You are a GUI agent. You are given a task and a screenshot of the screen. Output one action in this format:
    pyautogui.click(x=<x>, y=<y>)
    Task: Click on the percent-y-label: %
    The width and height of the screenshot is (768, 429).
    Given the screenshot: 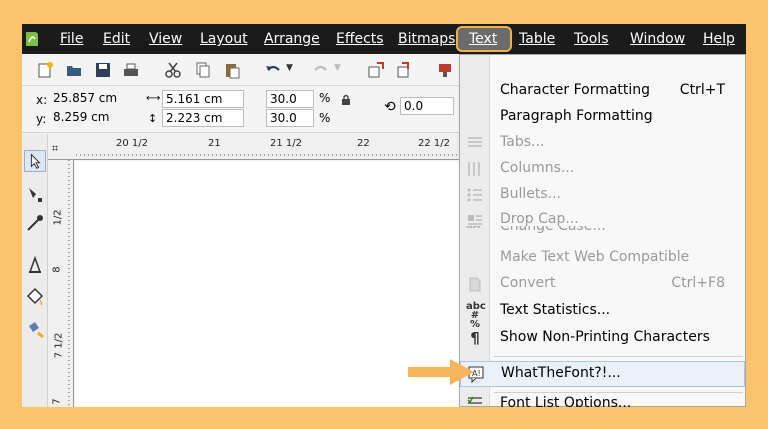 What is the action you would take?
    pyautogui.click(x=325, y=118)
    